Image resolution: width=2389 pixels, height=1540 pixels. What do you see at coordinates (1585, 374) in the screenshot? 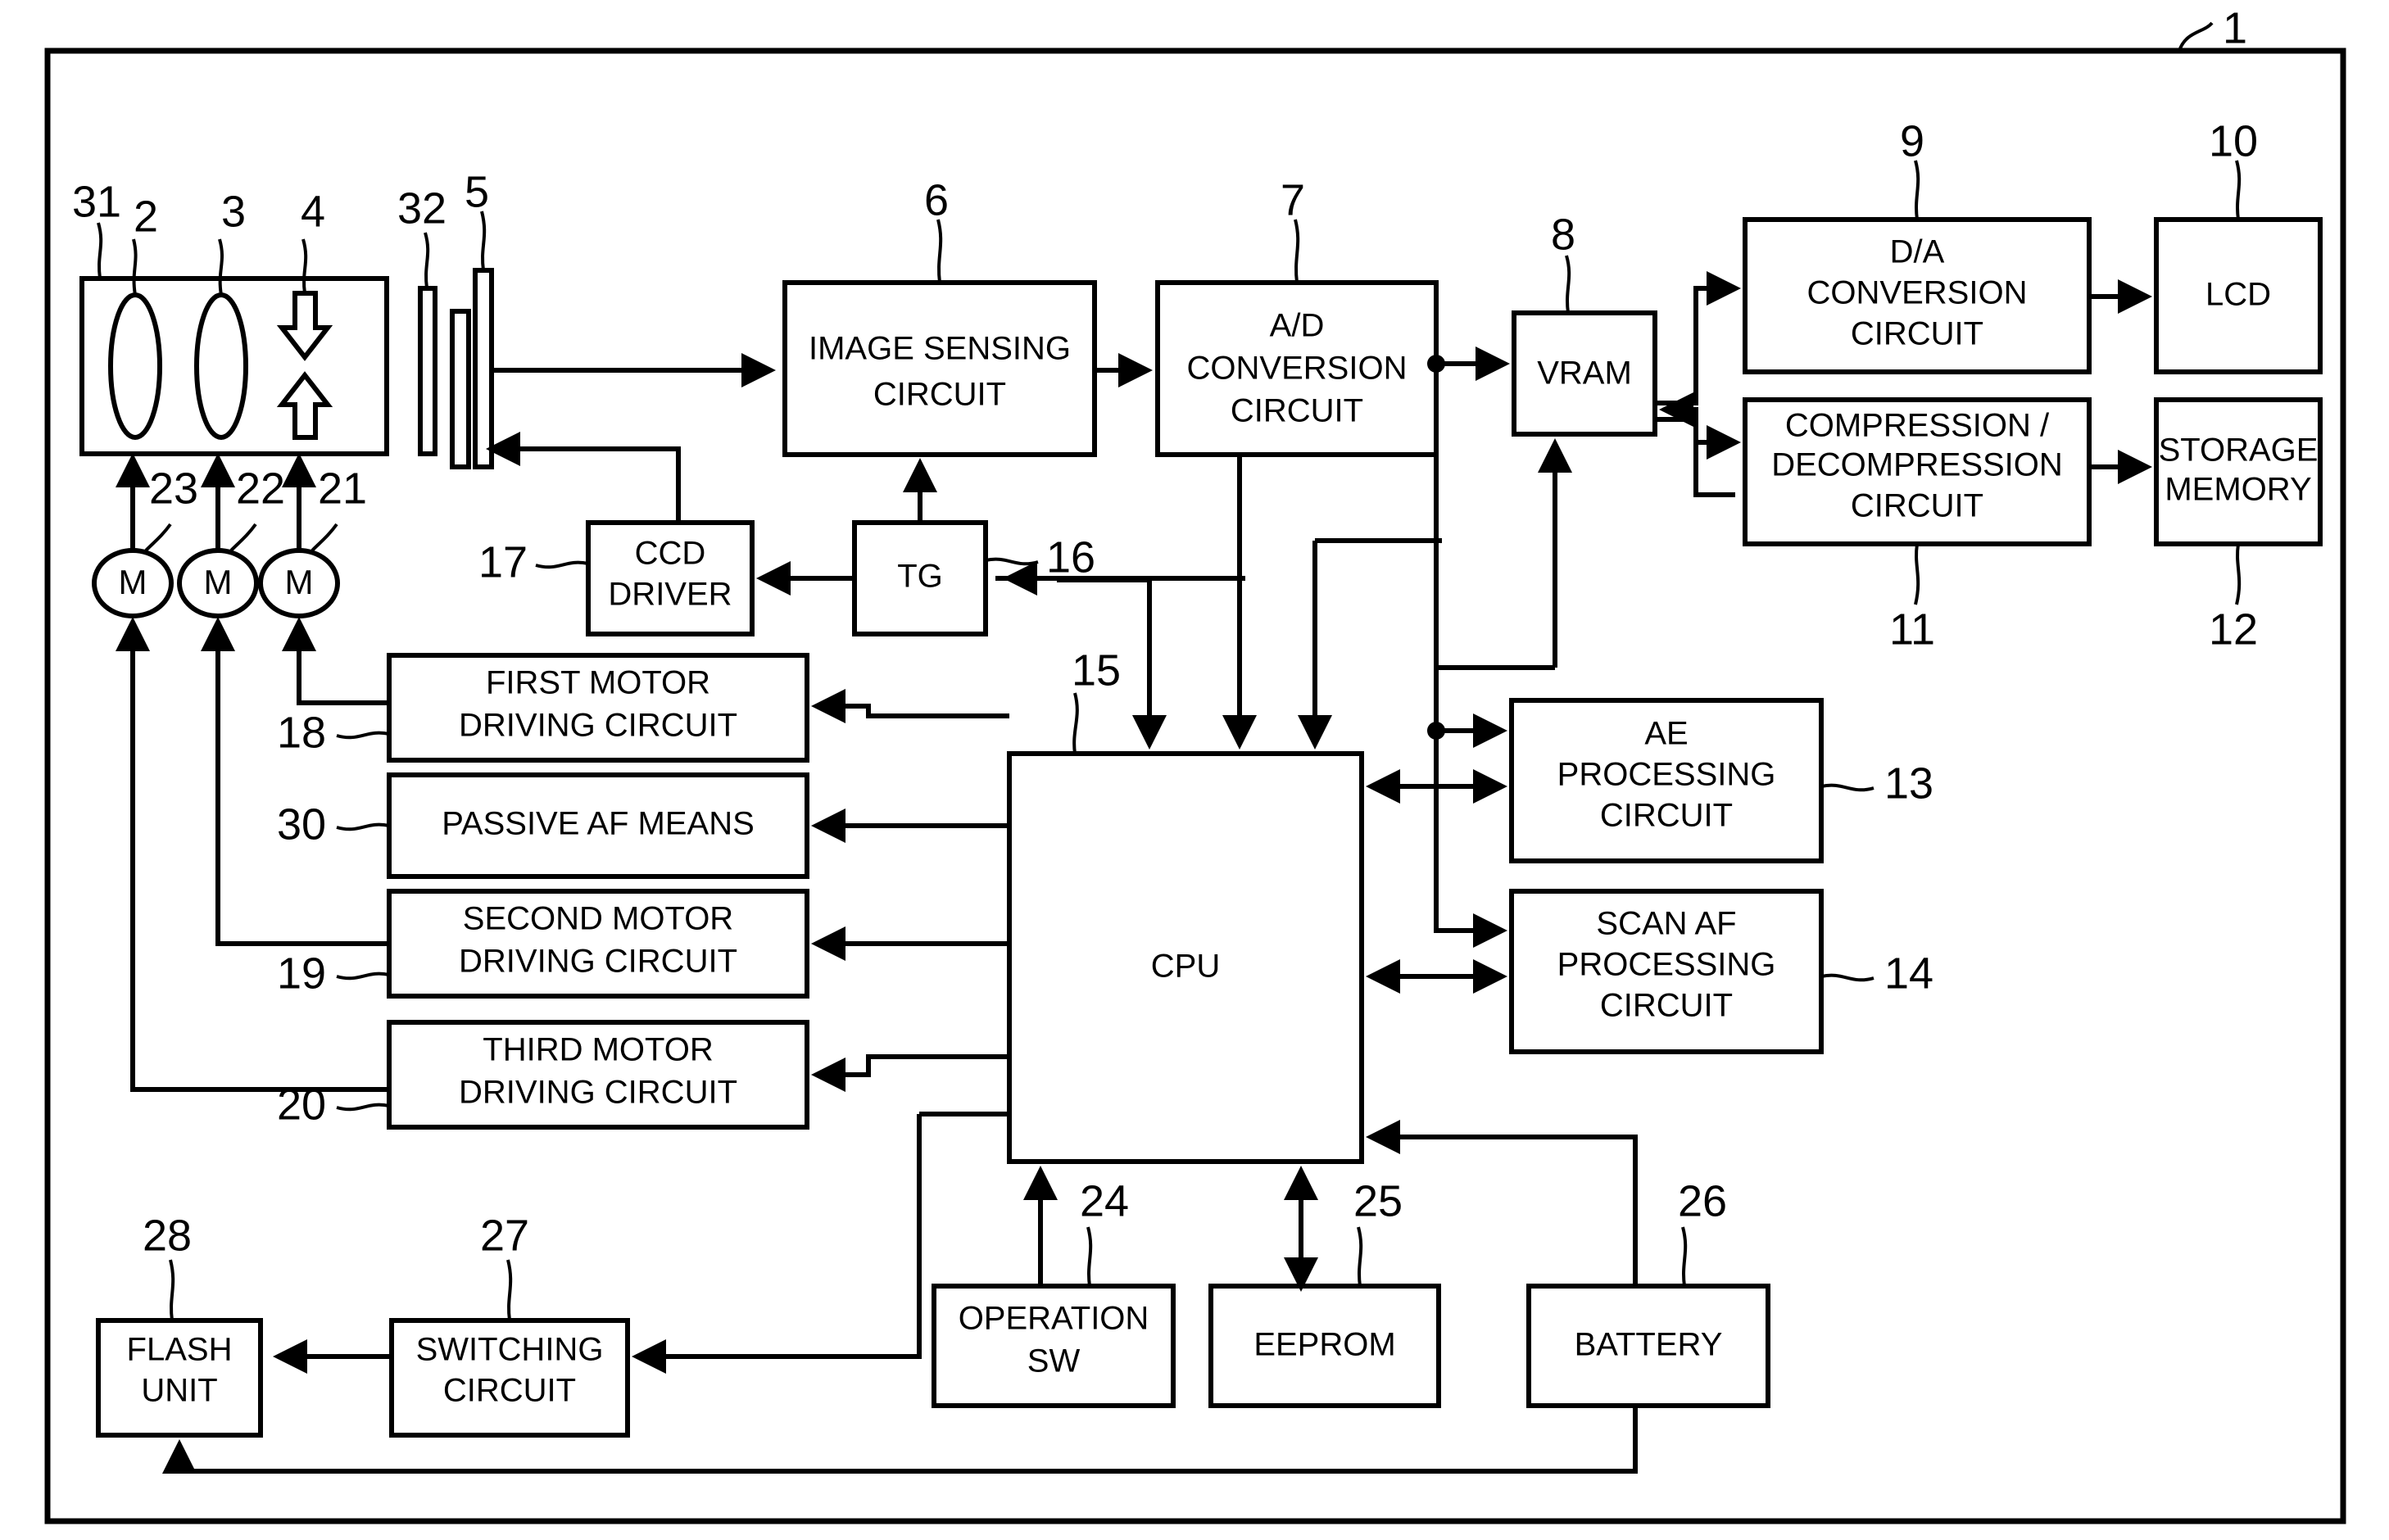
I see `block-vram-label: VRAM` at bounding box center [1585, 374].